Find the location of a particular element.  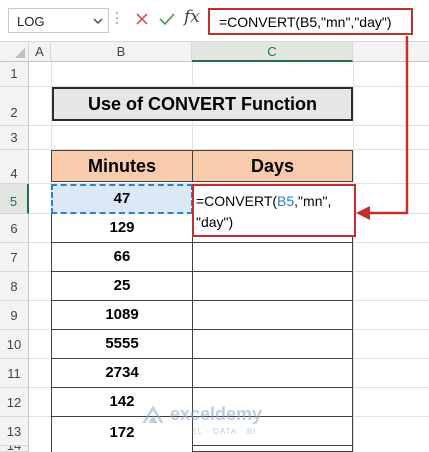

chevron-down-icon is located at coordinates (98, 21).